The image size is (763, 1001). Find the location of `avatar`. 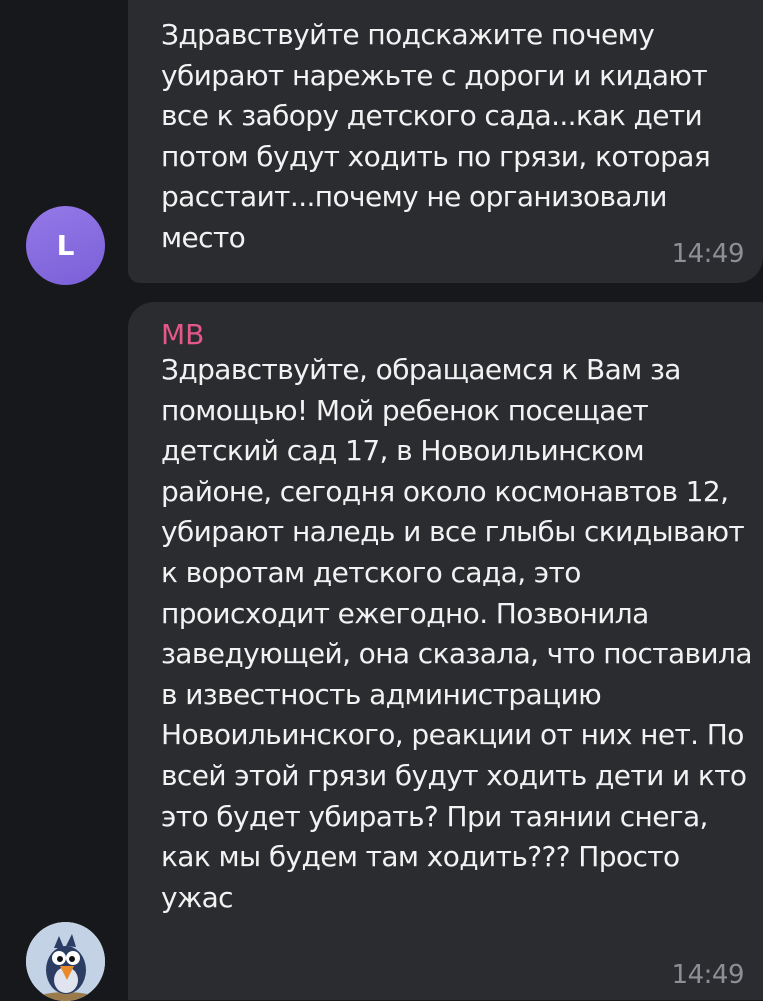

avatar is located at coordinates (65, 961).